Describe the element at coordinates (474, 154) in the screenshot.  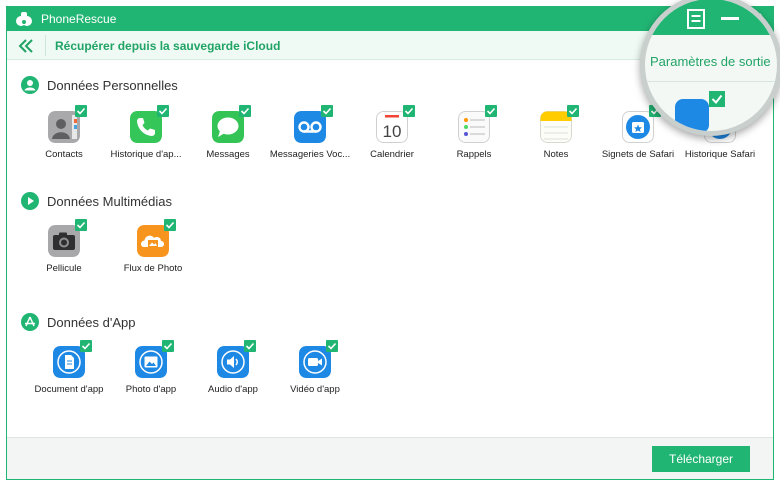
I see `item-label: Rappels` at that location.